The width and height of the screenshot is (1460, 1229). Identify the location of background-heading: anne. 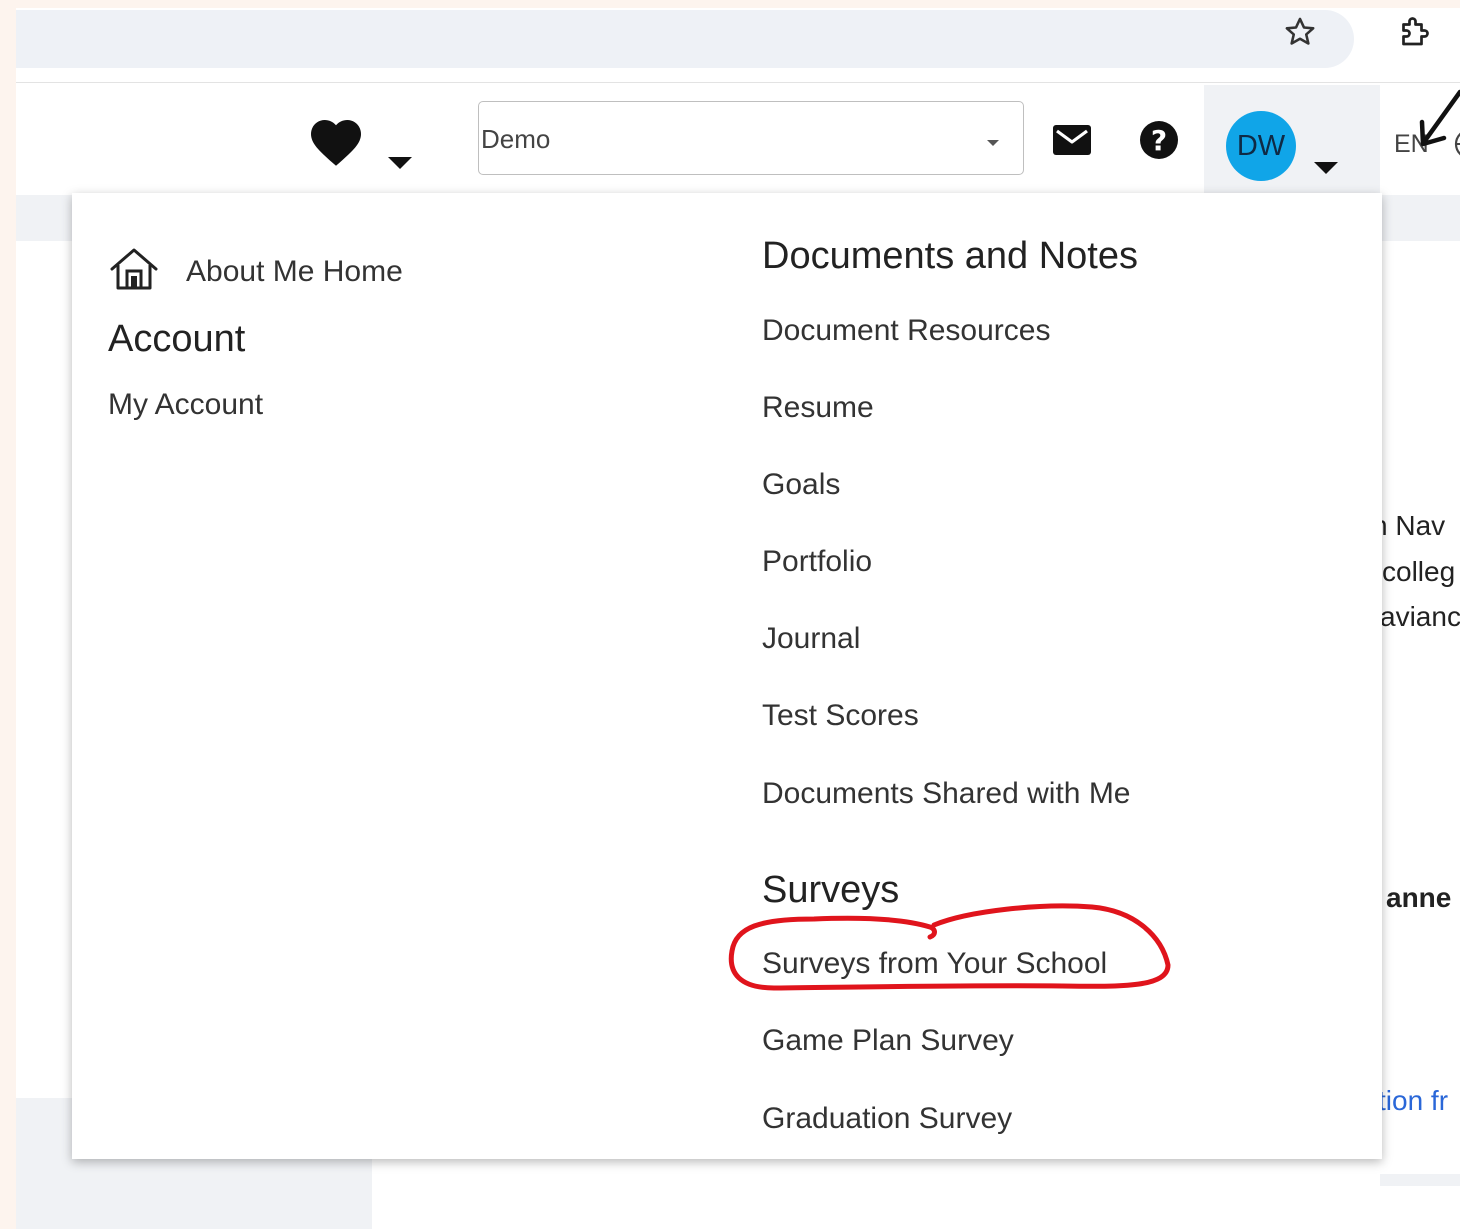
(1419, 897).